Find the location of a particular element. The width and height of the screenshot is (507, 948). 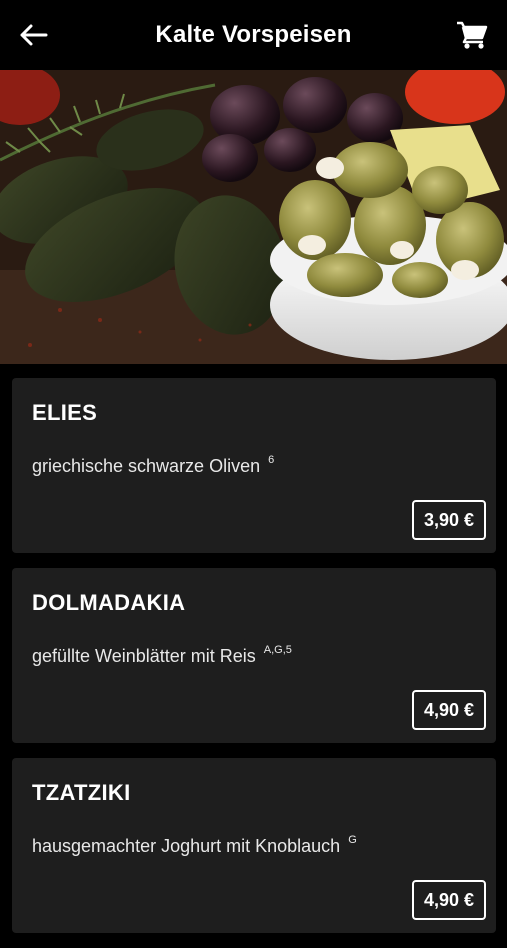

item-name: ELIES is located at coordinates (65, 412).